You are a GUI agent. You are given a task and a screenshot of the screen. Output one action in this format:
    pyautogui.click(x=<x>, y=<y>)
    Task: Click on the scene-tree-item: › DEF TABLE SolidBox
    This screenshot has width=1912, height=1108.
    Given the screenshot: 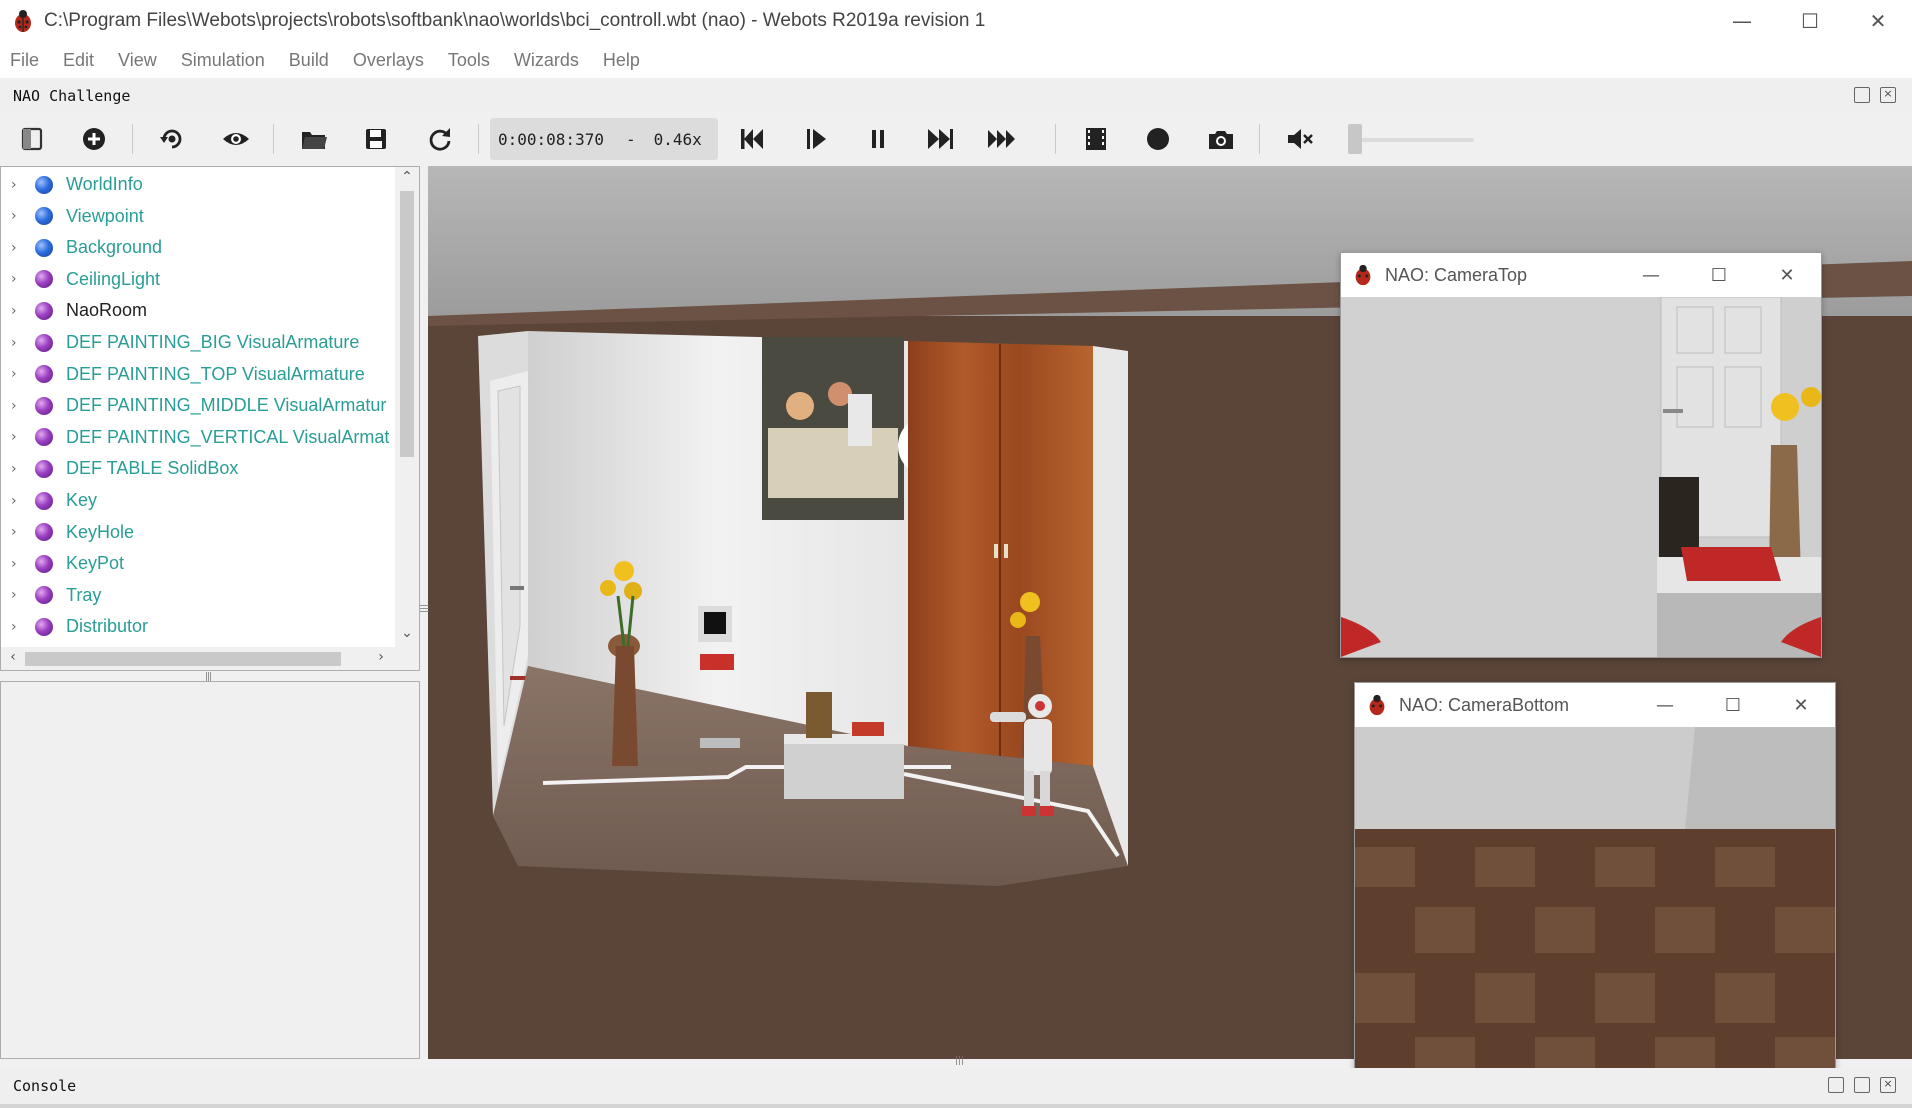 What is the action you would take?
    pyautogui.click(x=197, y=468)
    